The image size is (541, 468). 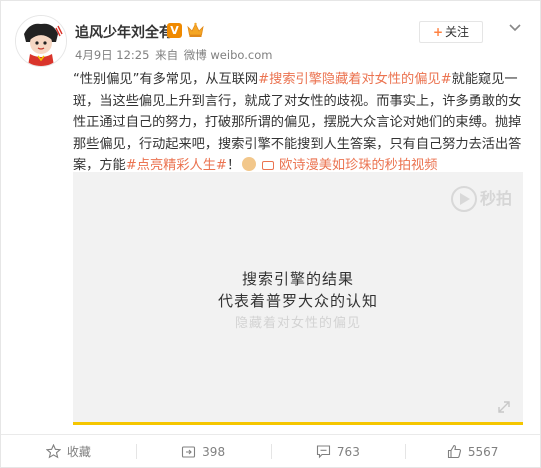 I want to click on comment-icon, so click(x=323, y=452).